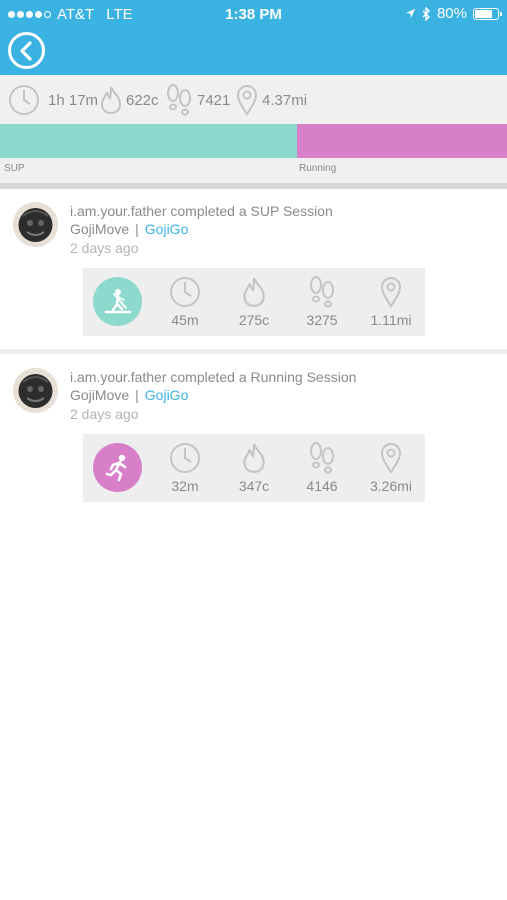  What do you see at coordinates (322, 486) in the screenshot?
I see `stat-steps-value: 4146` at bounding box center [322, 486].